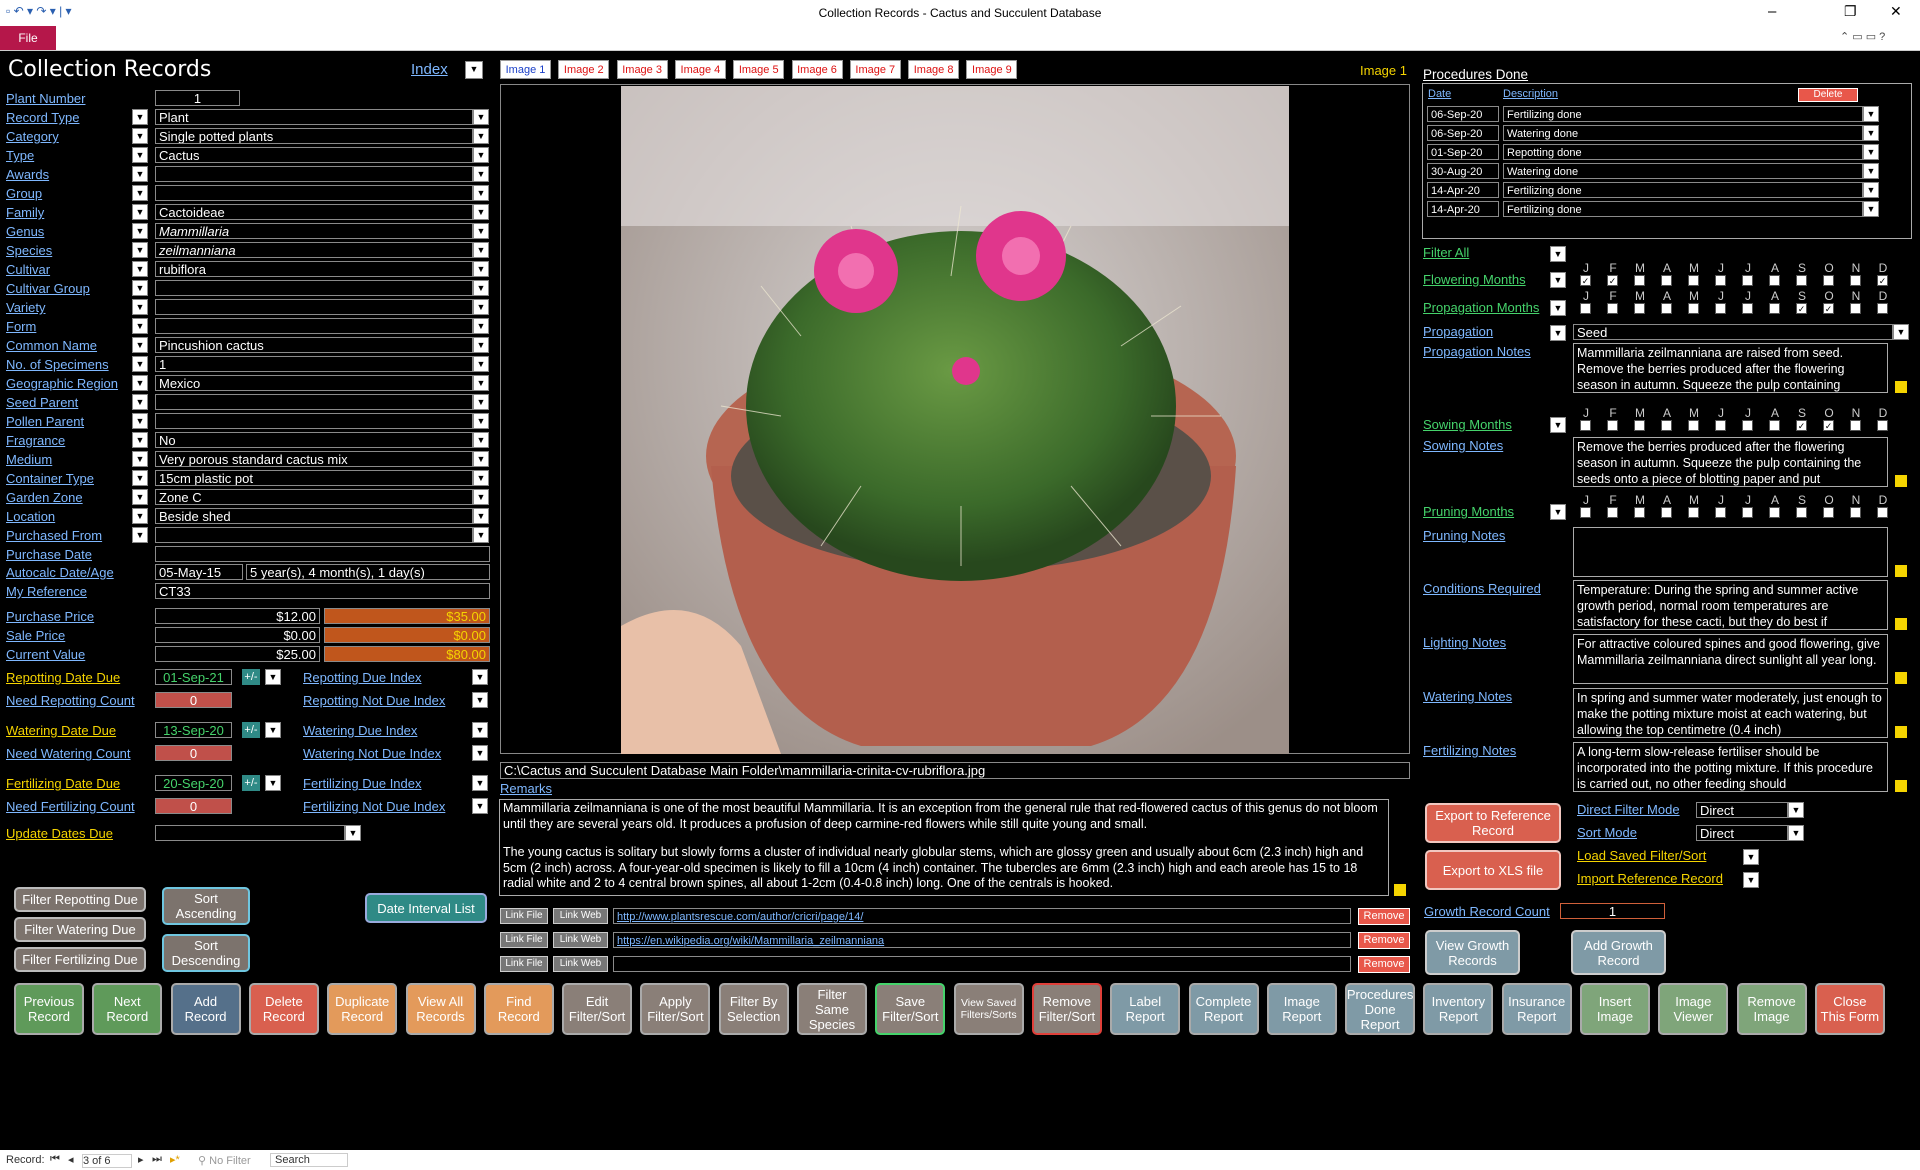 The height and width of the screenshot is (1170, 1920). Describe the element at coordinates (61, 730) in the screenshot. I see `watering-date-due-label: Watering Date Due` at that location.